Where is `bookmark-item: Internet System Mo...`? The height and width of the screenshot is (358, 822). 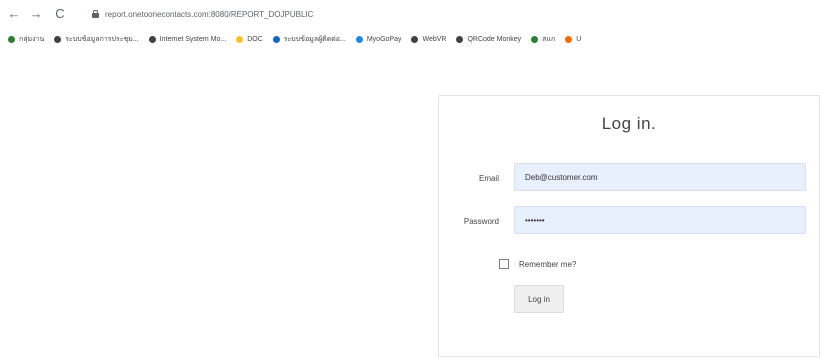 bookmark-item: Internet System Mo... is located at coordinates (187, 39).